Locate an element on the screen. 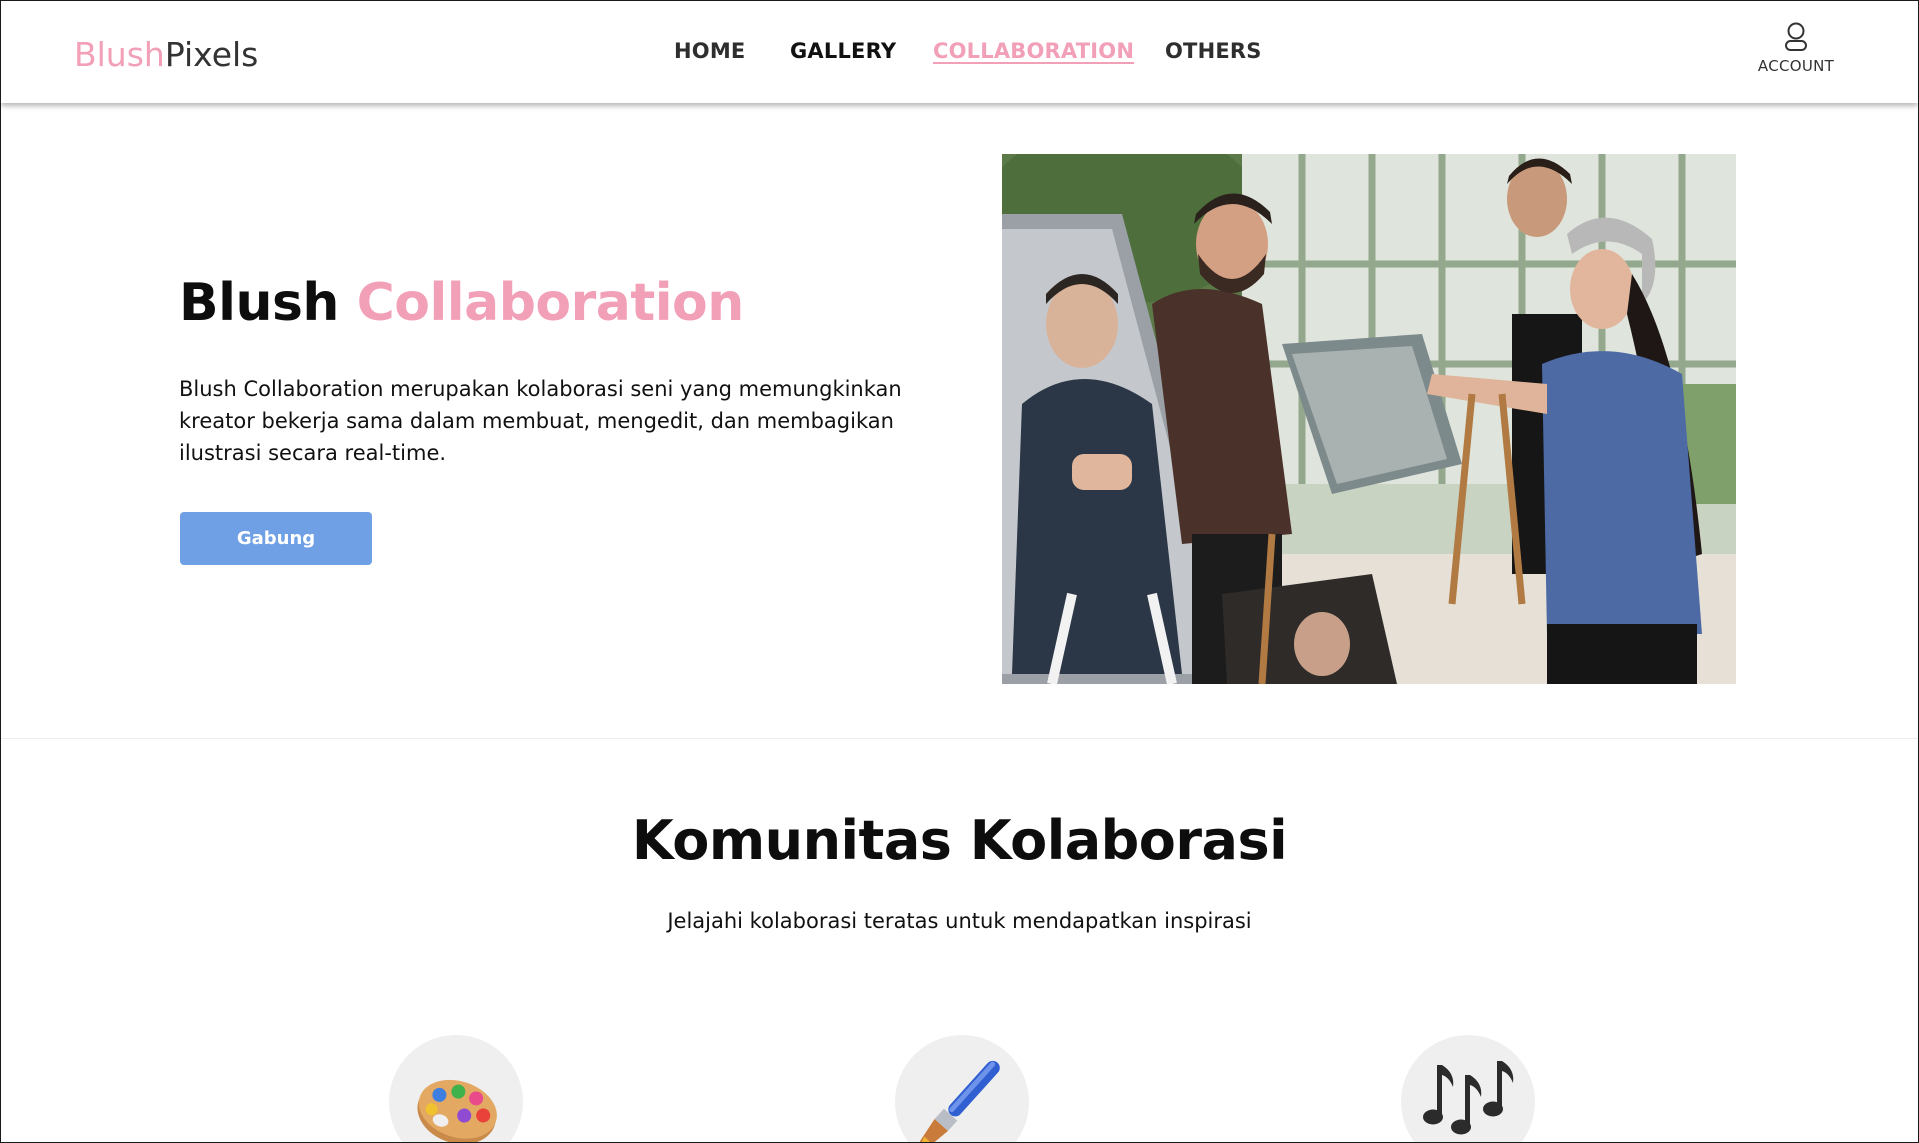  category-music is located at coordinates (1468, 1088).